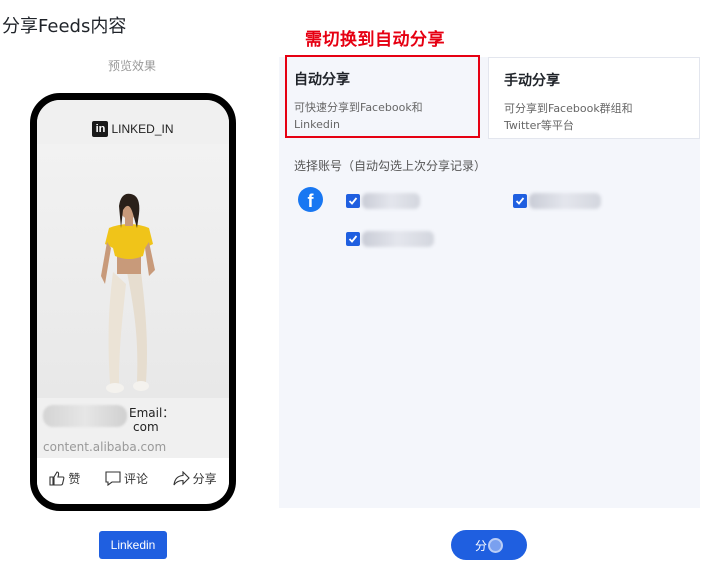 This screenshot has height=572, width=723. Describe the element at coordinates (204, 478) in the screenshot. I see `share-label: 分享` at that location.